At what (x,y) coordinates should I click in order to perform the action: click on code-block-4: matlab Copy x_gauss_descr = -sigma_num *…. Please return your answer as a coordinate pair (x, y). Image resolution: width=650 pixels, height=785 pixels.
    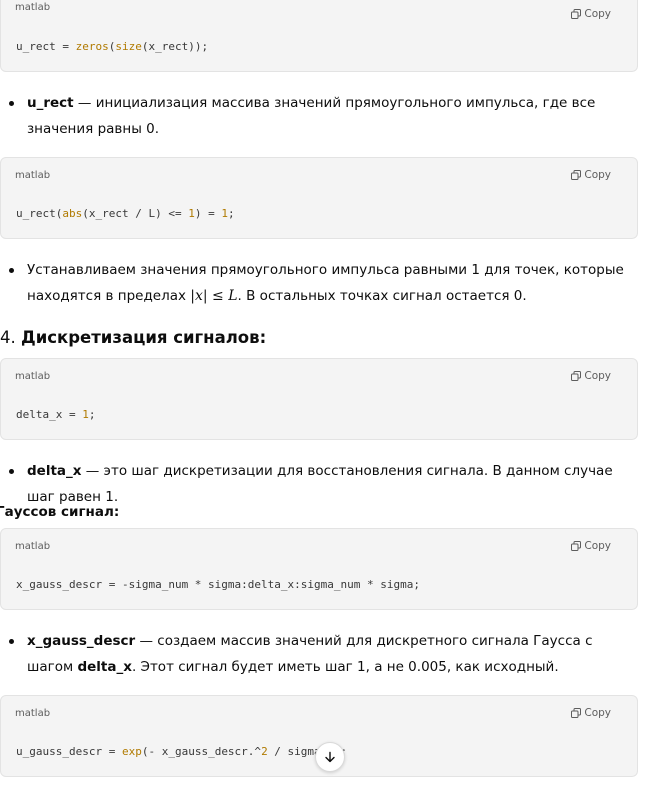
    Looking at the image, I should click on (319, 569).